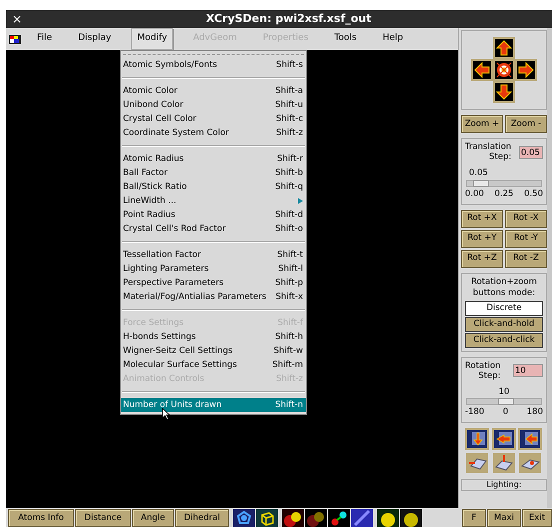  I want to click on mode-label: buttons mode:, so click(504, 293).